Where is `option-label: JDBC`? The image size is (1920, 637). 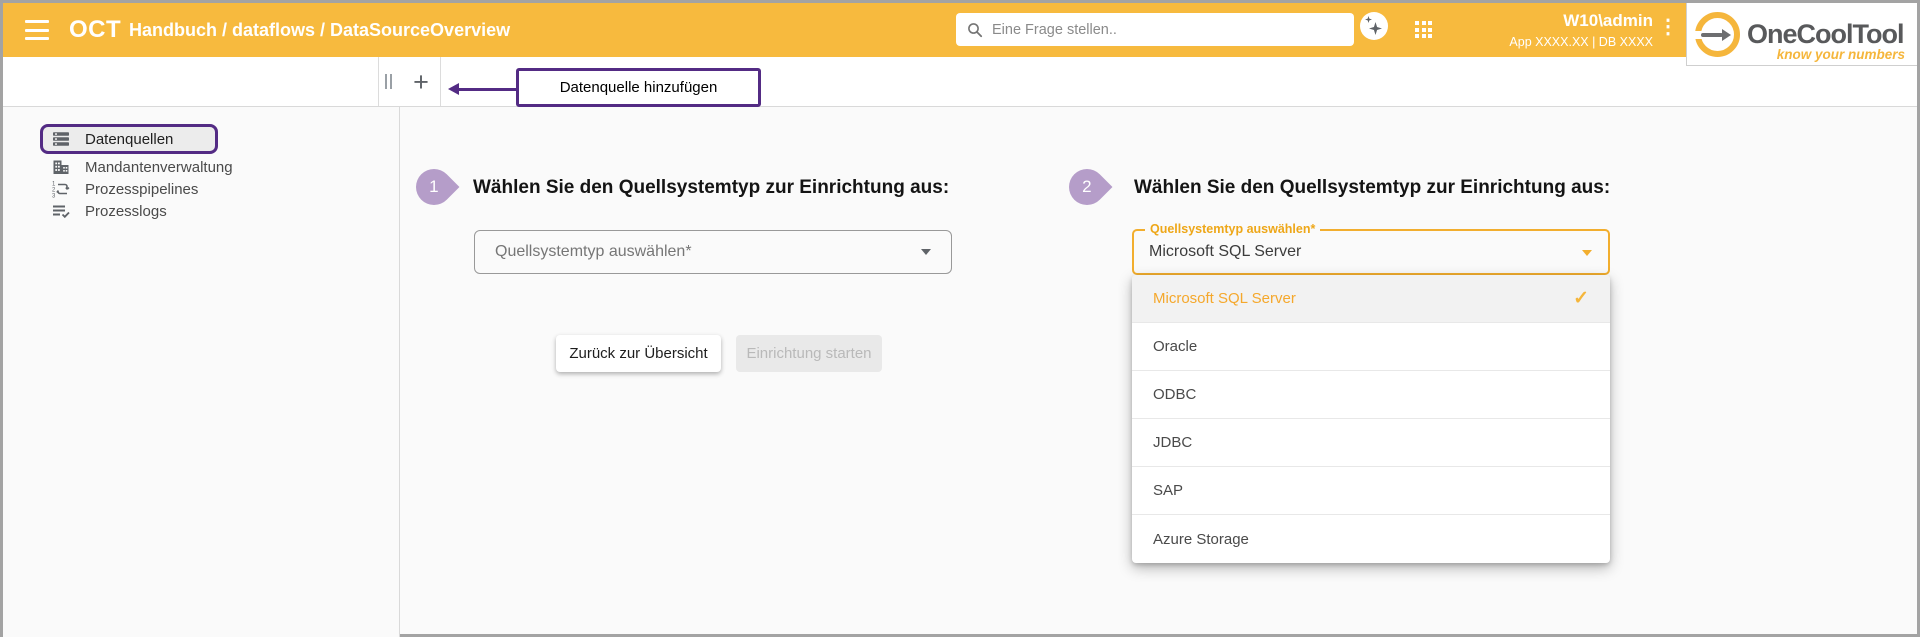
option-label: JDBC is located at coordinates (1173, 442).